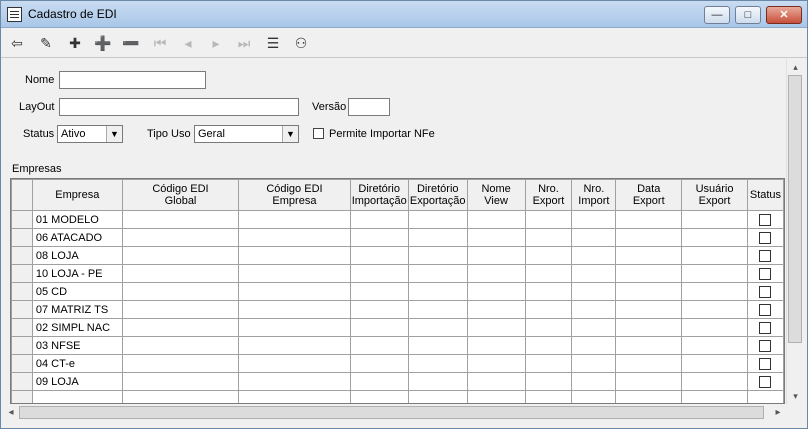 The width and height of the screenshot is (808, 429). Describe the element at coordinates (244, 43) in the screenshot. I see `last-icon: ⏭` at that location.